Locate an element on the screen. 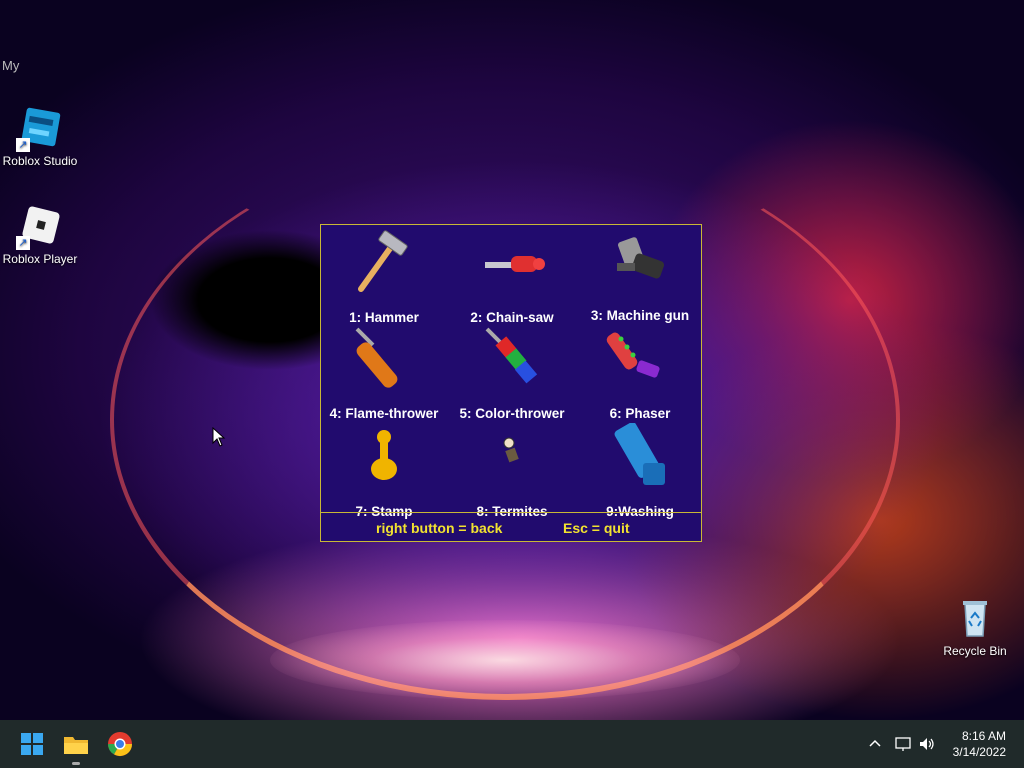  tool-label: 5: Color-thrower is located at coordinates (512, 413).